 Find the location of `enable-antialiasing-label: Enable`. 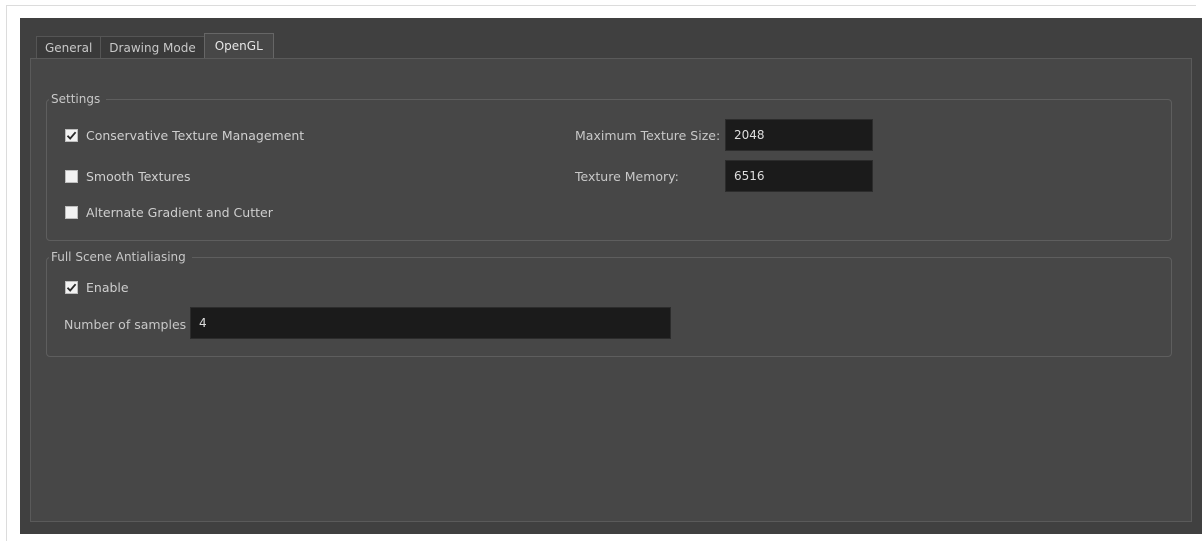

enable-antialiasing-label: Enable is located at coordinates (107, 287).